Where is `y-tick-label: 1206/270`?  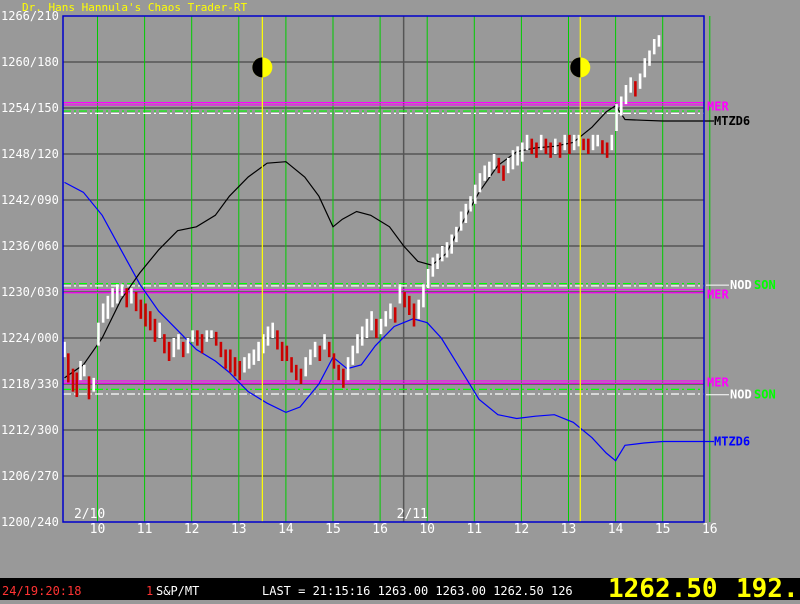
y-tick-label: 1206/270 is located at coordinates (30, 476).